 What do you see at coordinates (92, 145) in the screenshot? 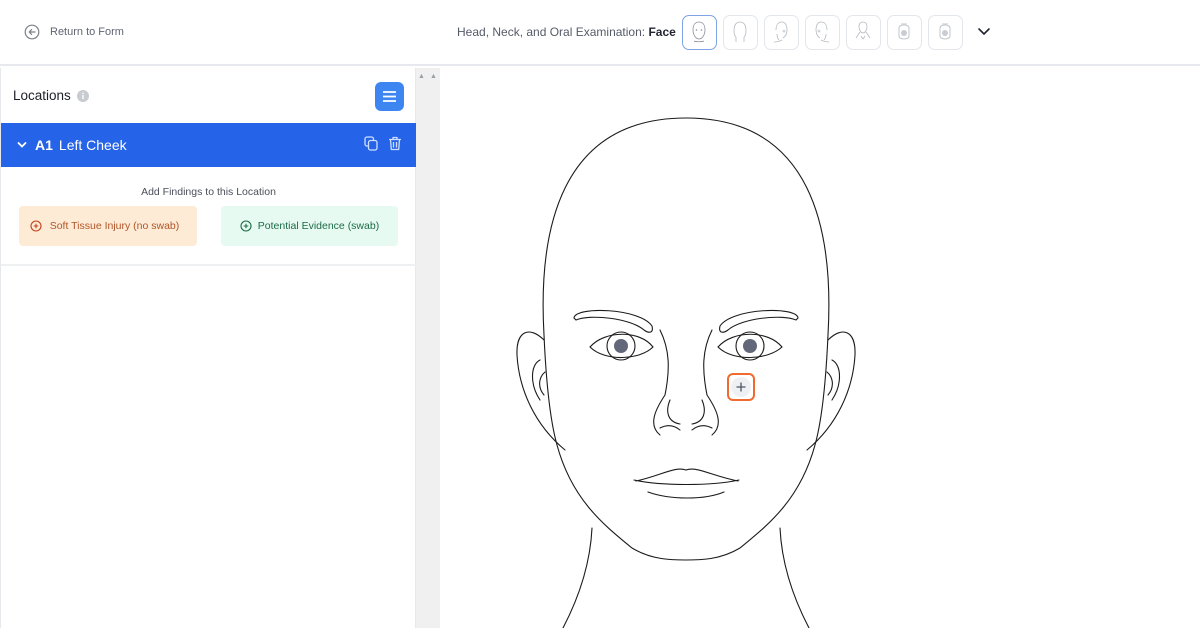
I see `location-name: Left Cheek` at bounding box center [92, 145].